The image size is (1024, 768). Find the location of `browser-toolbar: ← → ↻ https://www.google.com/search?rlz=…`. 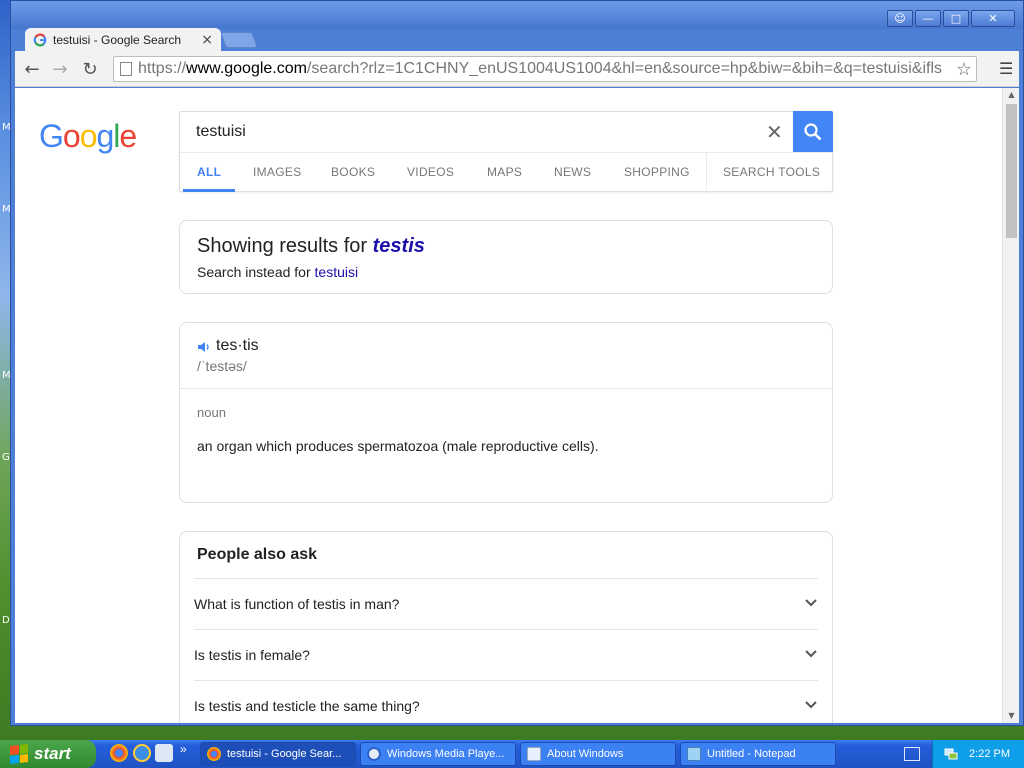

browser-toolbar: ← → ↻ https://www.google.com/search?rlz=… is located at coordinates (517, 69).